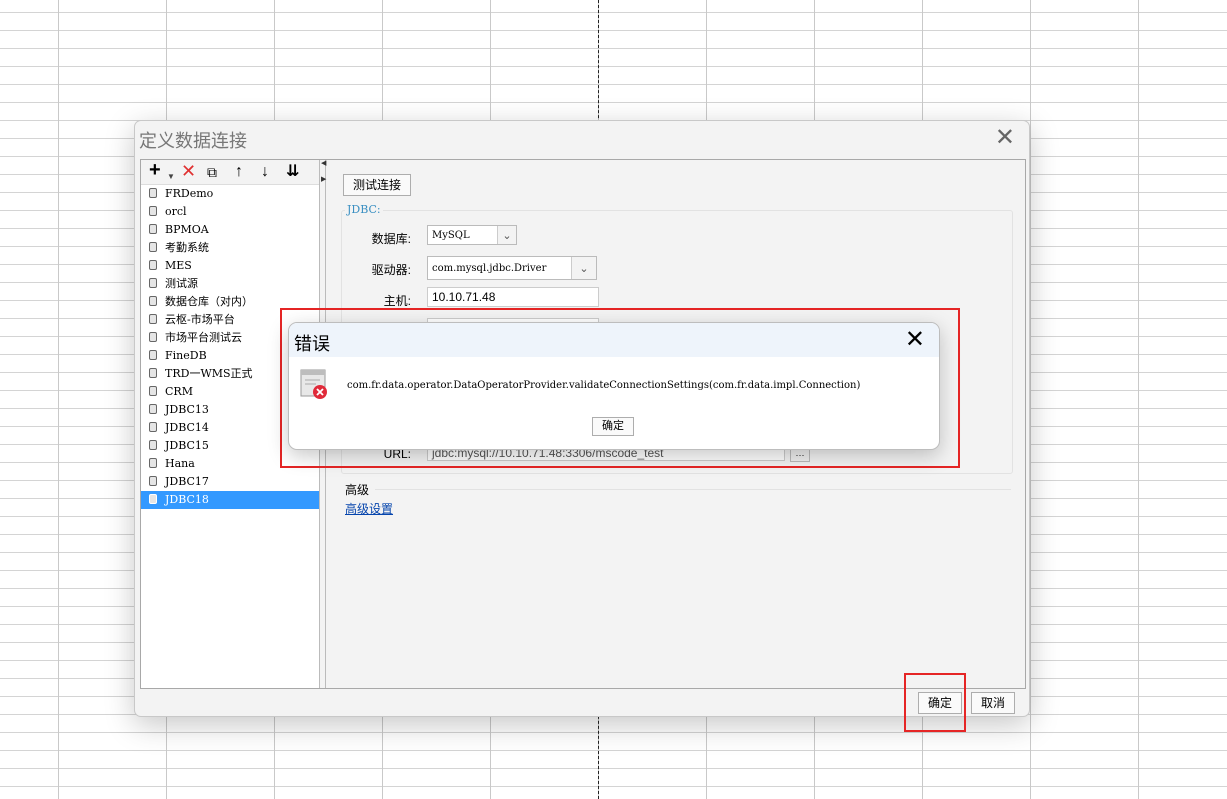  Describe the element at coordinates (313, 384) in the screenshot. I see `error-icon` at that location.